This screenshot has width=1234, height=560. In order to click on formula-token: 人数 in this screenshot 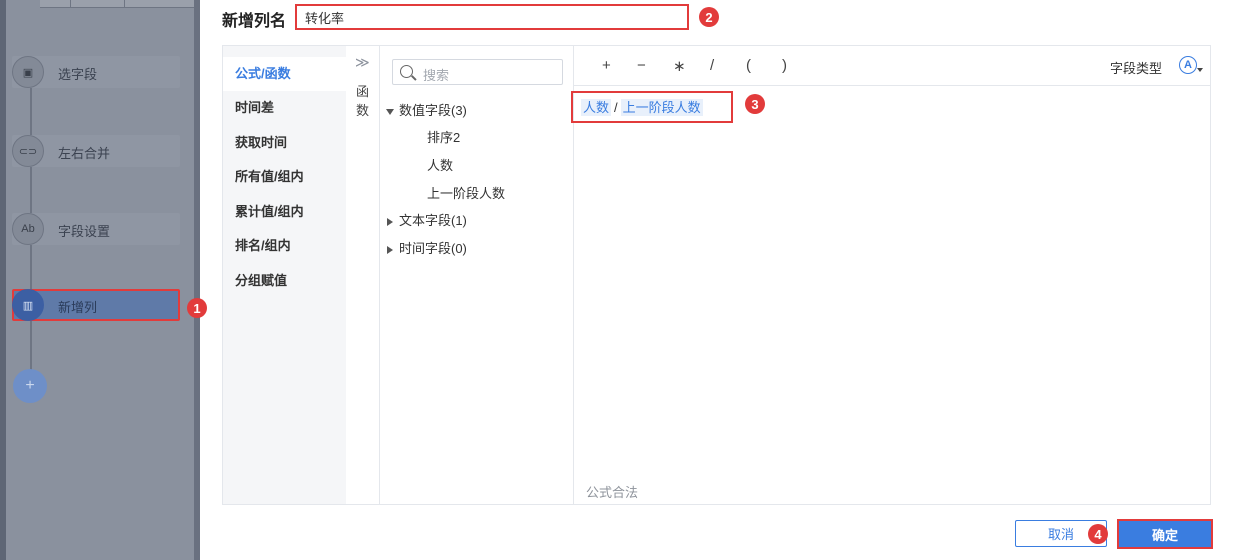, I will do `click(596, 107)`.